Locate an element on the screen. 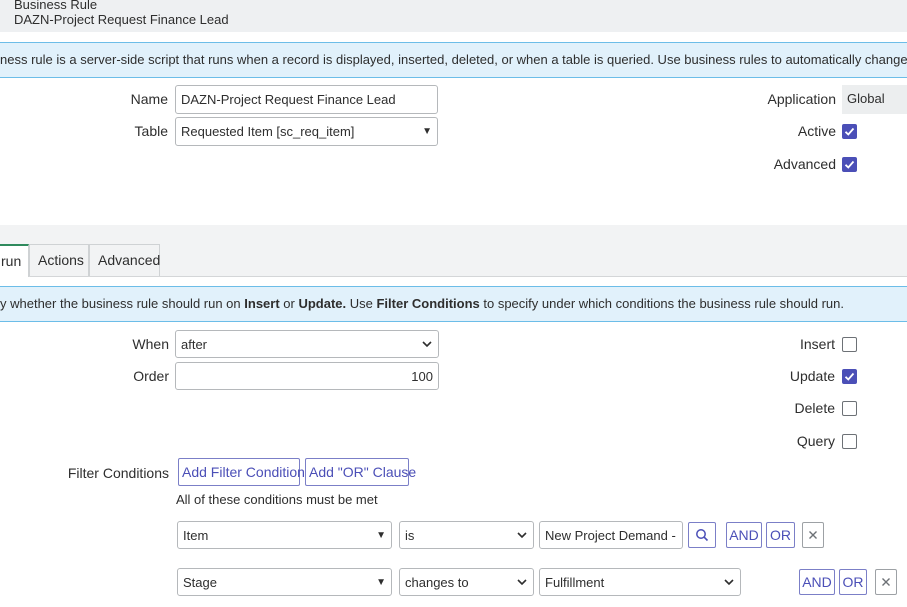  add-filter-condition-button: Add Filter Condition is located at coordinates (241, 472).